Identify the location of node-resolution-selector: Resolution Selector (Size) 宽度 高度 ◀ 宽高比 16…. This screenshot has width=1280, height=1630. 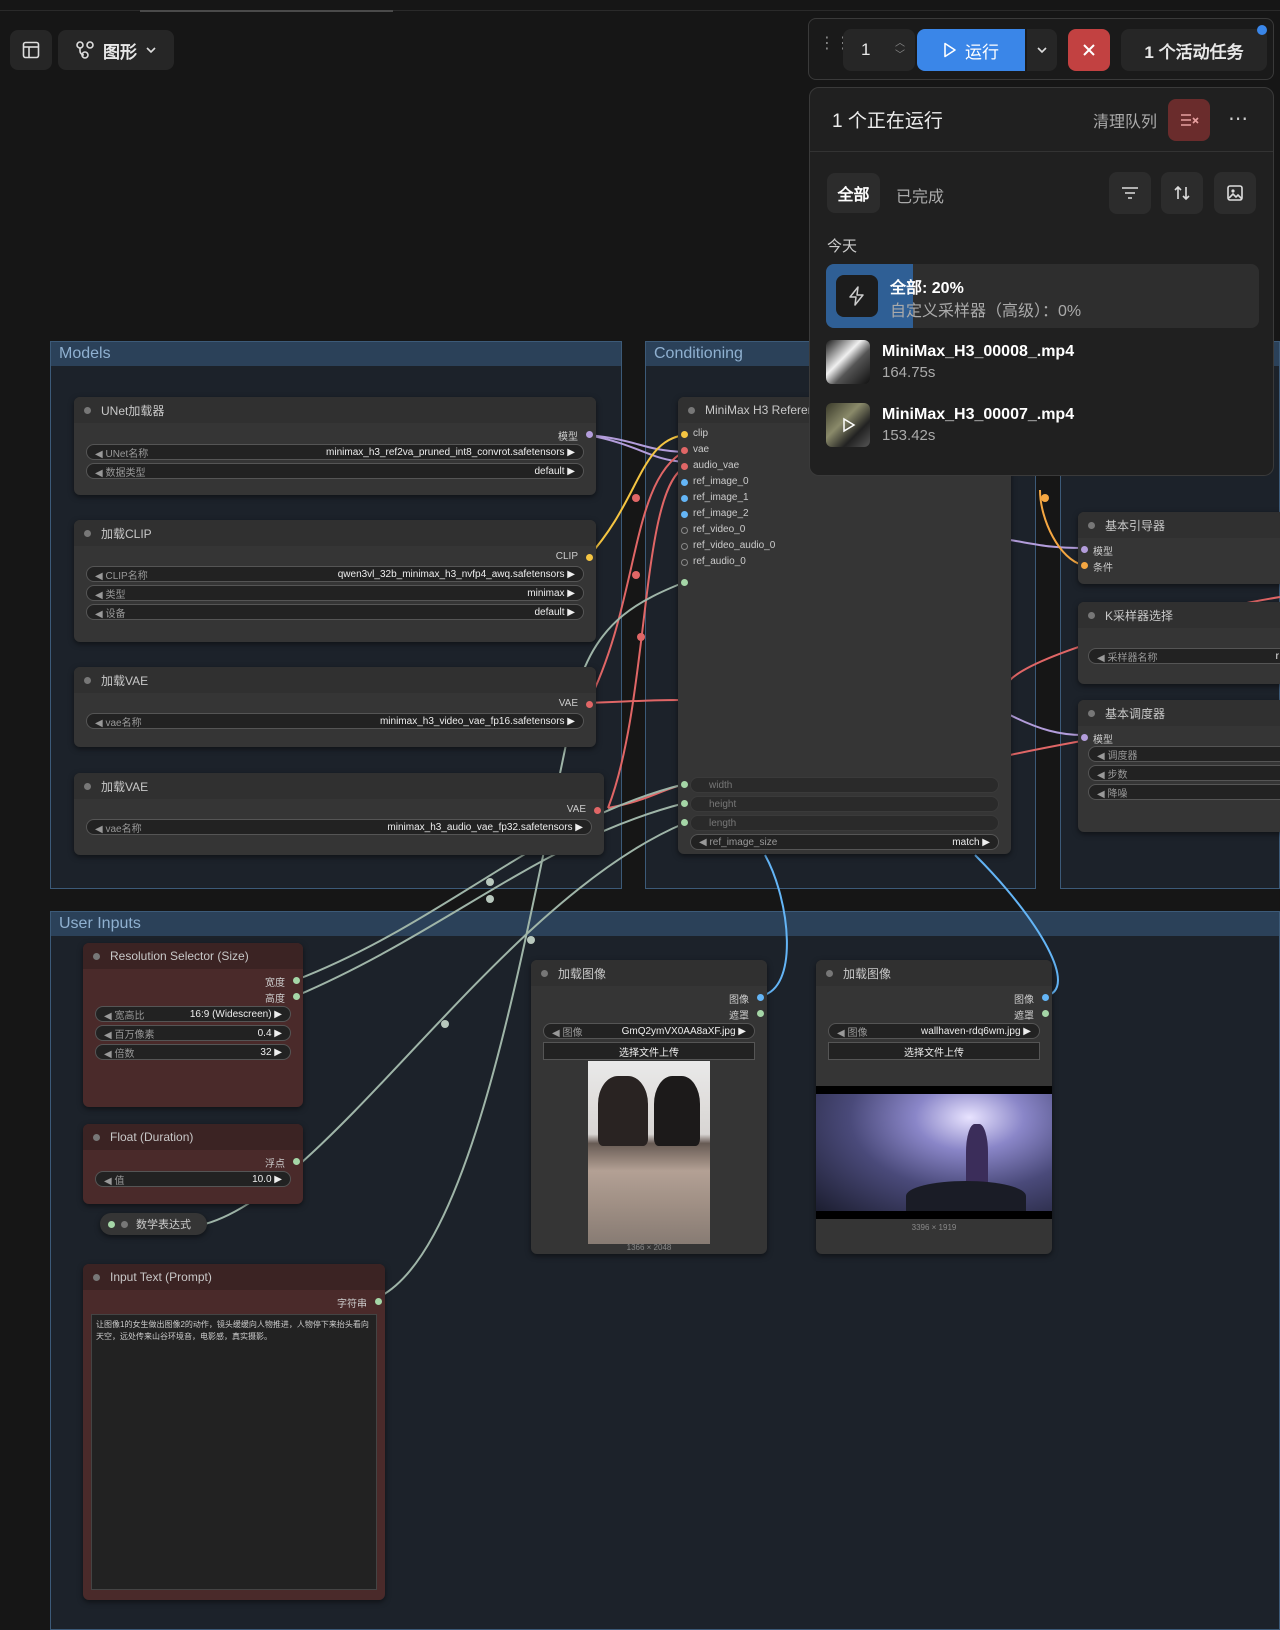
(193, 1025).